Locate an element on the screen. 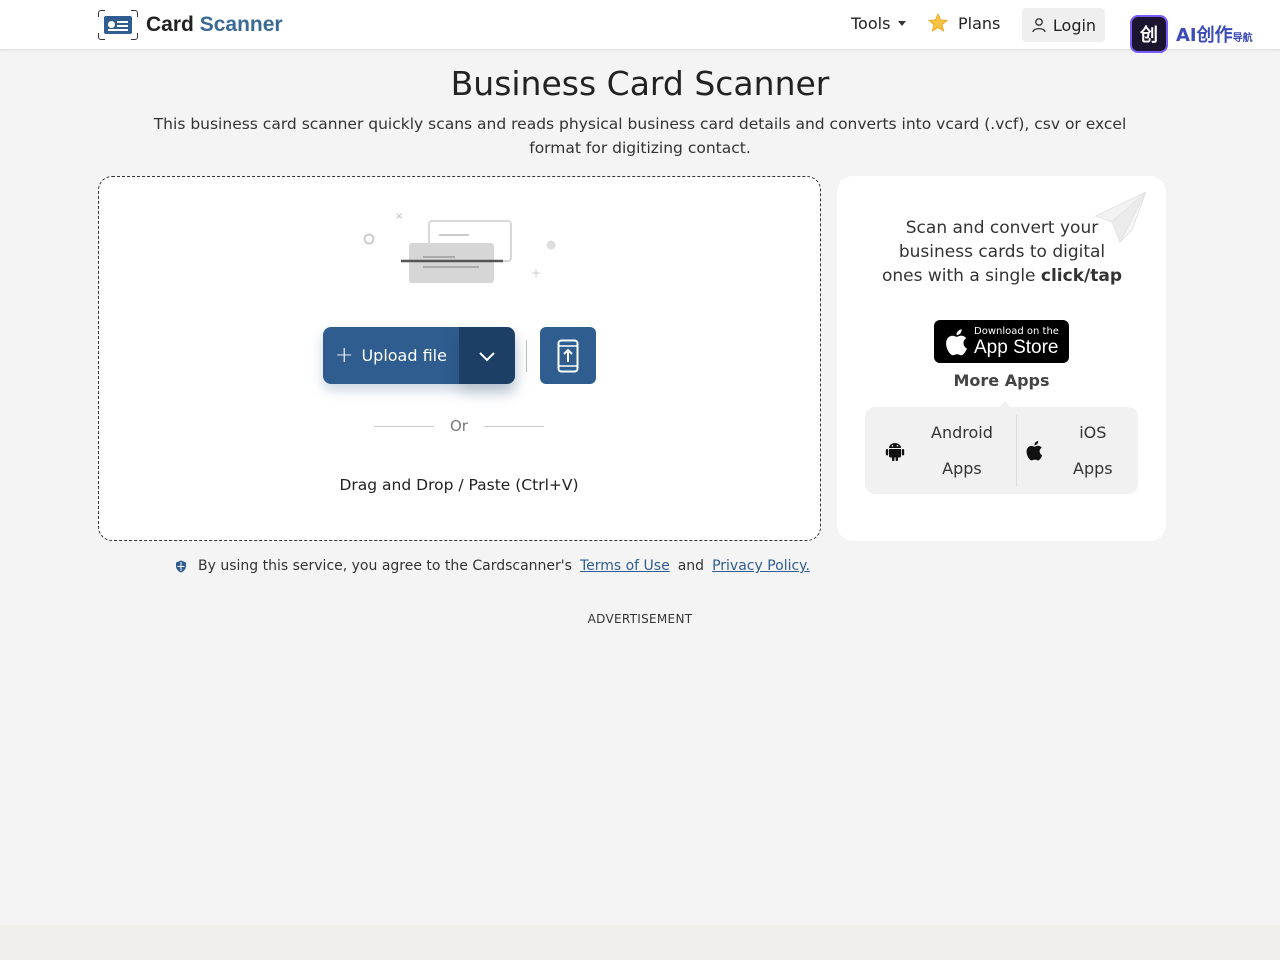 Image resolution: width=1280 pixels, height=960 pixels. apps-divider is located at coordinates (1016, 451).